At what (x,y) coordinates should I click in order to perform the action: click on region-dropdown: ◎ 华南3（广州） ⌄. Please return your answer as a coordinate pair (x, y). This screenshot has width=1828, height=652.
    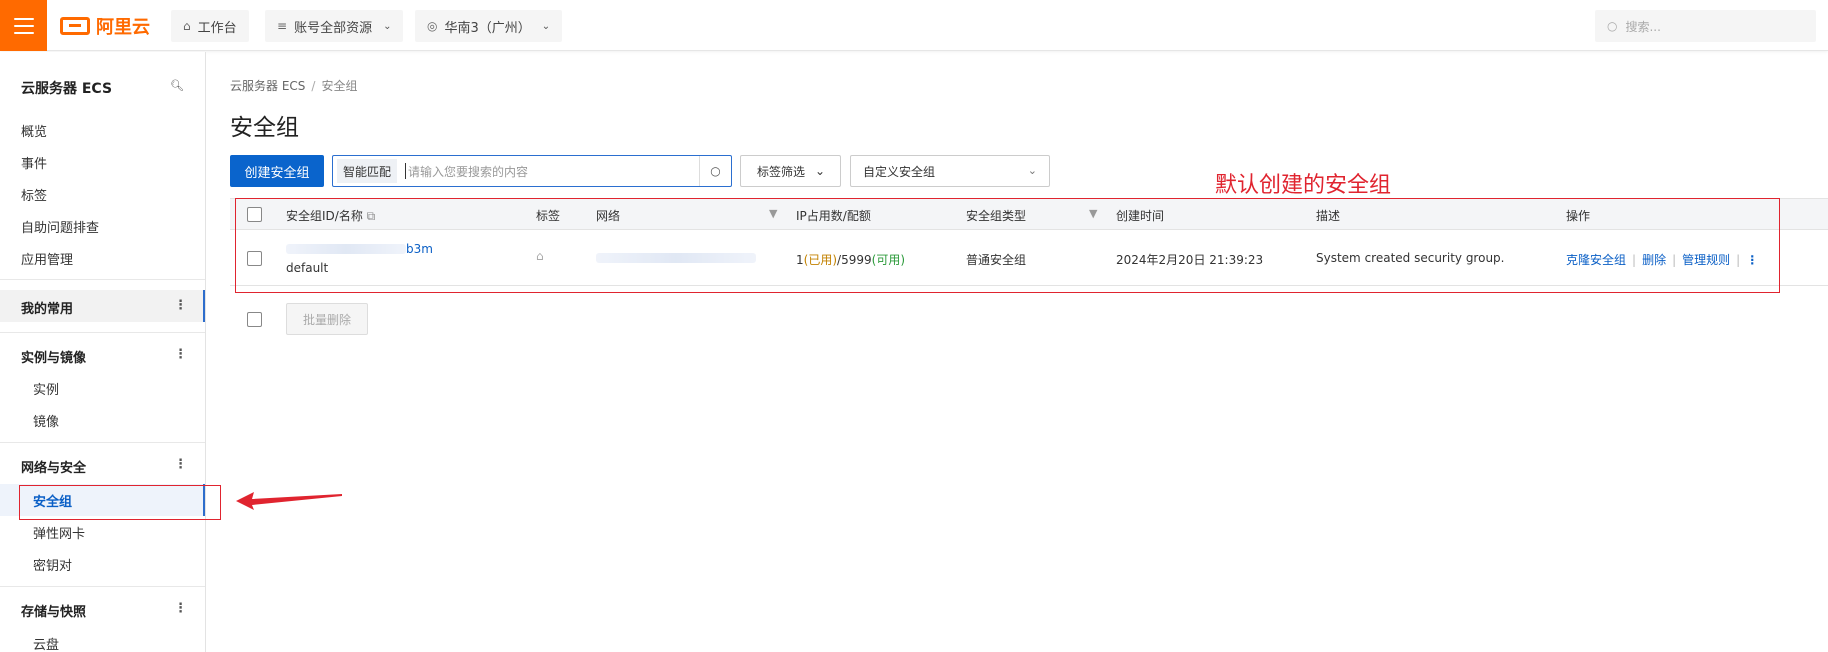
    Looking at the image, I should click on (489, 26).